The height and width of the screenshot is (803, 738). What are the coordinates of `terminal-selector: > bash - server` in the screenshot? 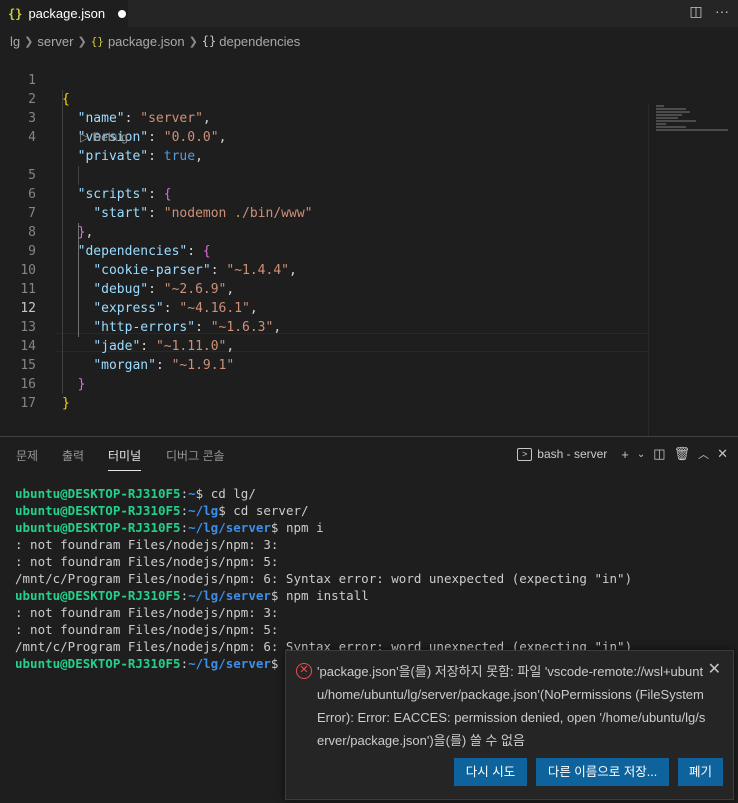 It's located at (562, 454).